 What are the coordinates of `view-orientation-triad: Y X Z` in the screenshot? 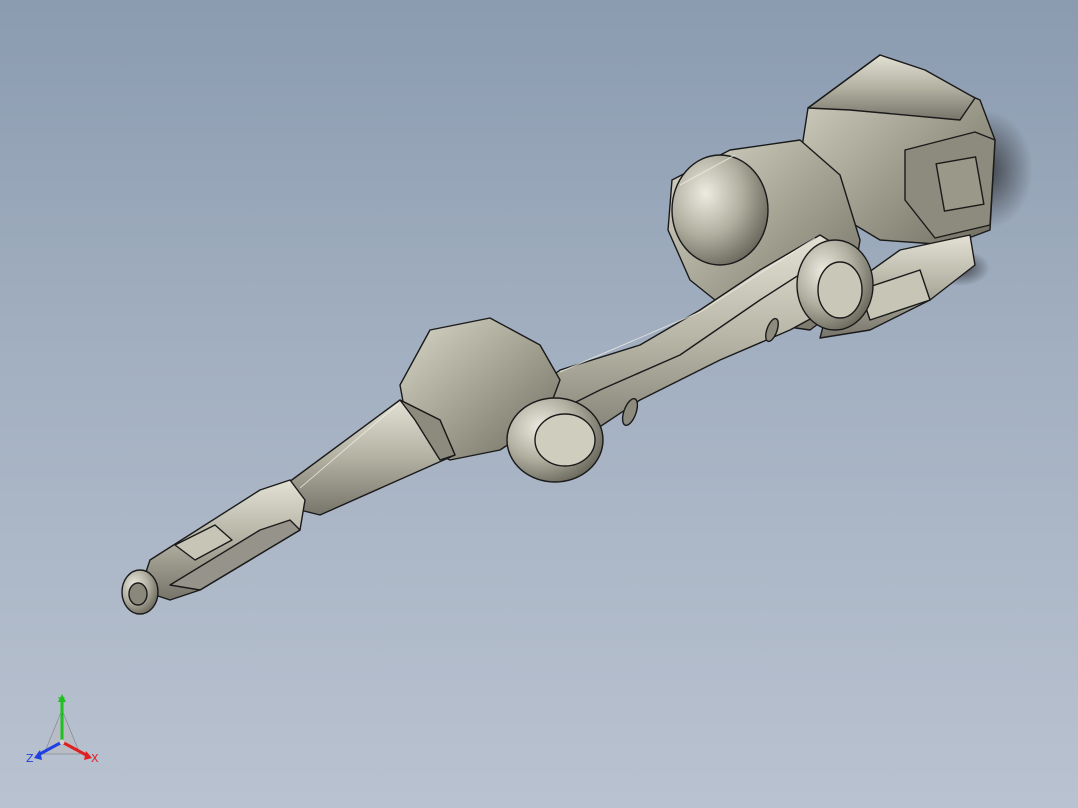 It's located at (67, 732).